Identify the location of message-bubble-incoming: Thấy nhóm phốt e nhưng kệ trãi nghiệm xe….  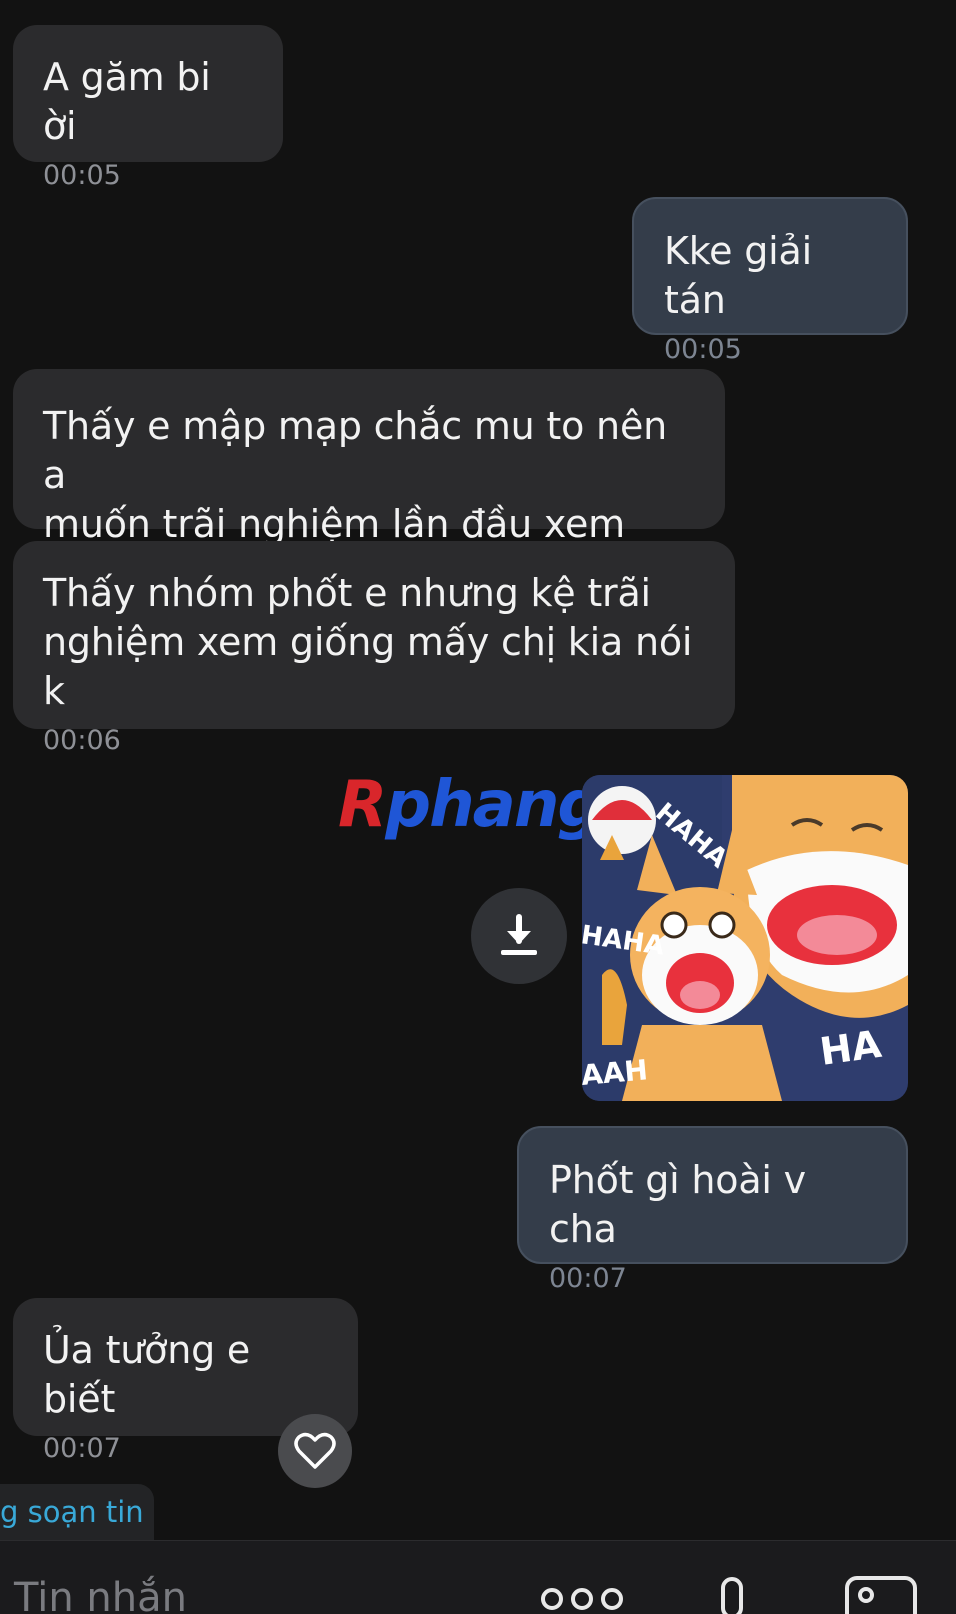
(374, 648).